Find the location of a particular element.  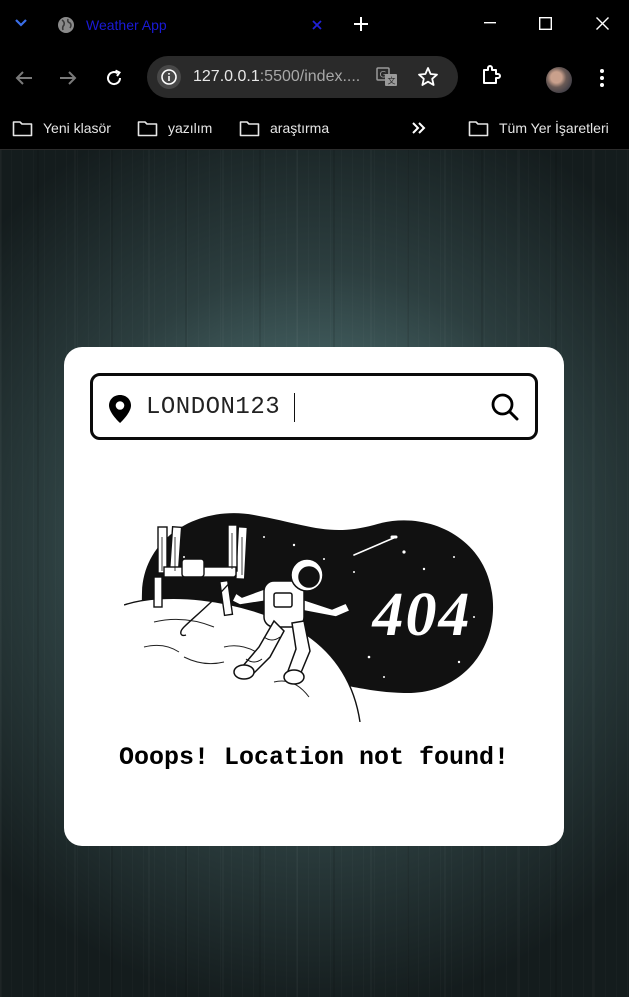

tab-search-button is located at coordinates (21, 23).